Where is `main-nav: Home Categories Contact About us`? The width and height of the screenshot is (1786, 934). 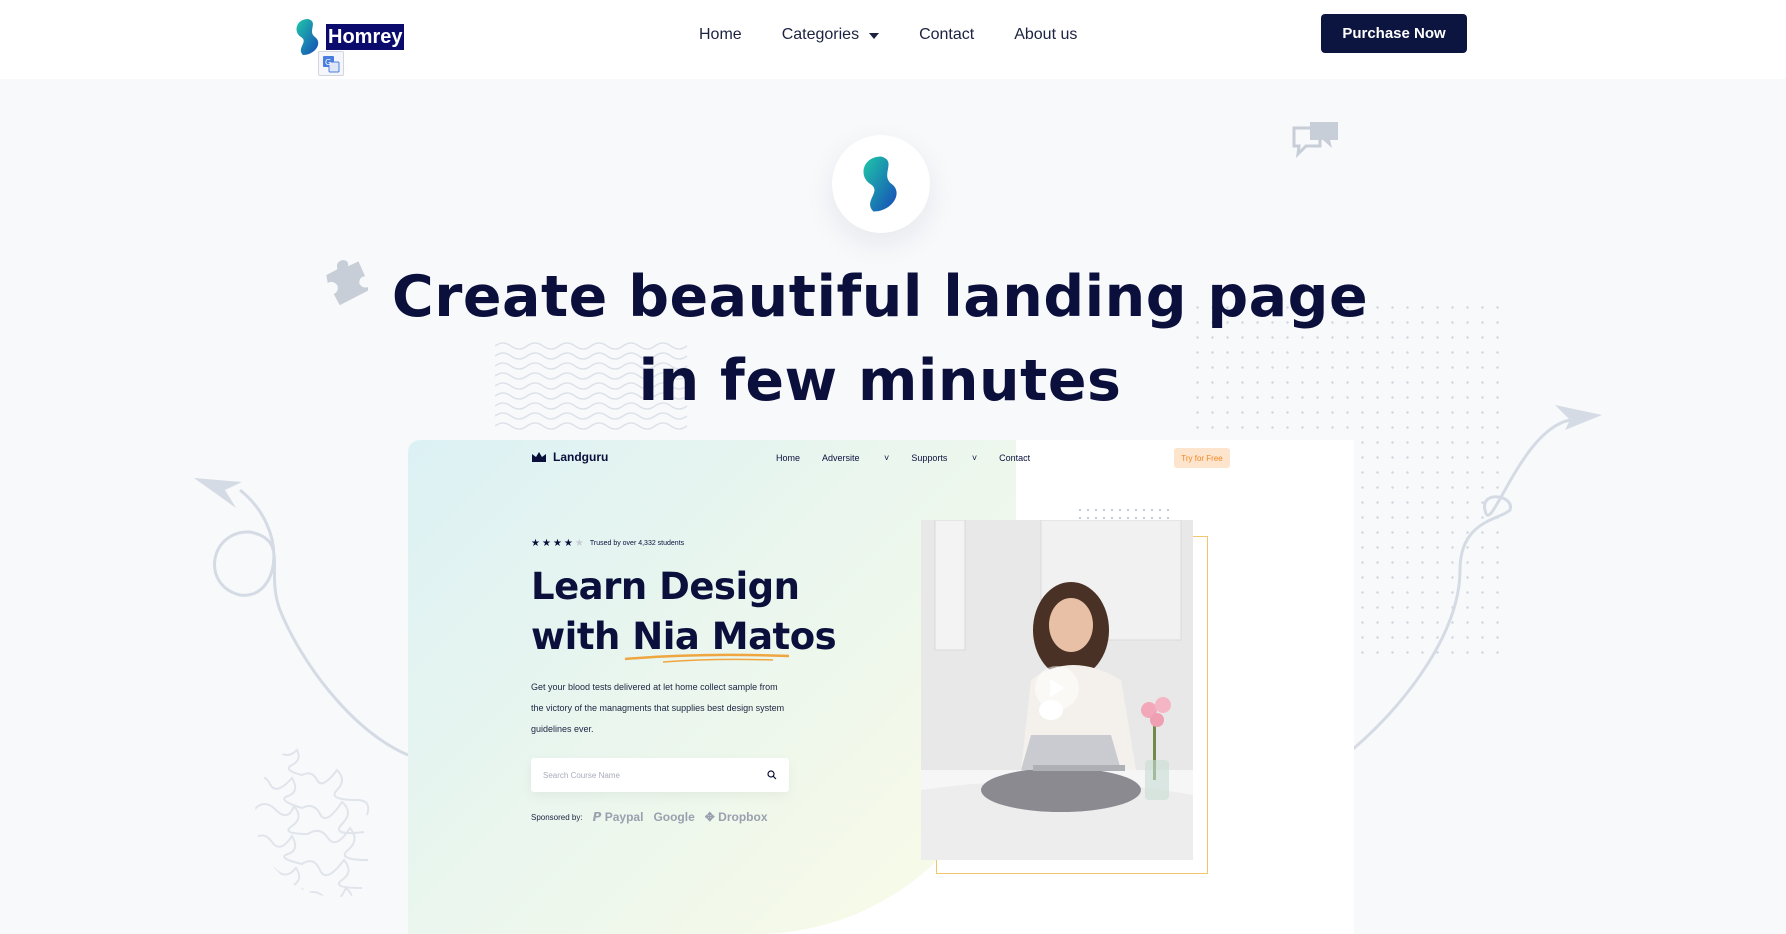
main-nav: Home Categories Contact About us is located at coordinates (888, 35).